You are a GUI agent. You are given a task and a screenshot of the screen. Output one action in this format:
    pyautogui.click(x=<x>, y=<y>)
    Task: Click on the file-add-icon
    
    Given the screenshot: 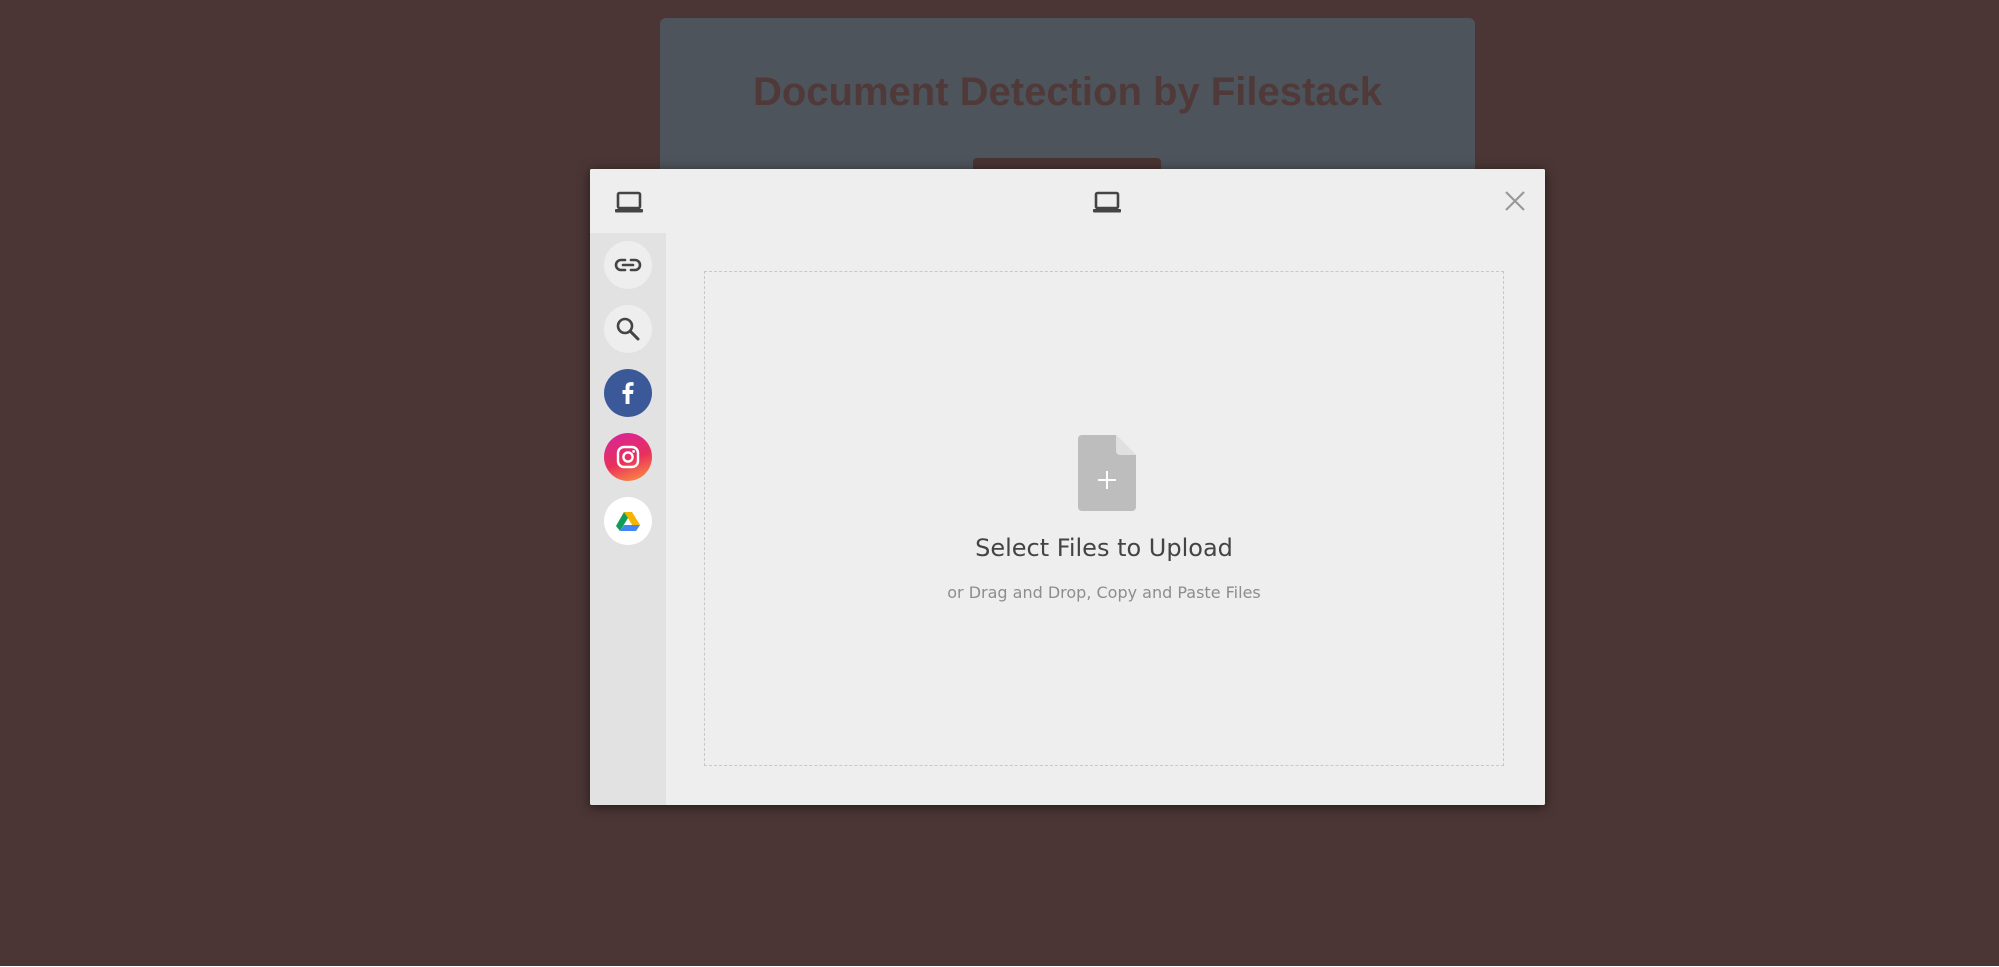 What is the action you would take?
    pyautogui.click(x=1107, y=473)
    